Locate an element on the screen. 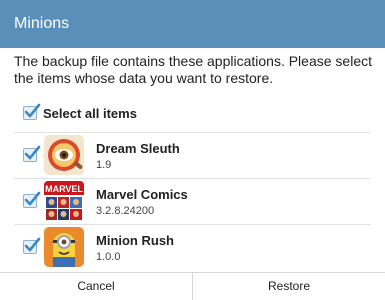 Image resolution: width=385 pixels, height=300 pixels. app-name: Marvel Comics is located at coordinates (142, 194).